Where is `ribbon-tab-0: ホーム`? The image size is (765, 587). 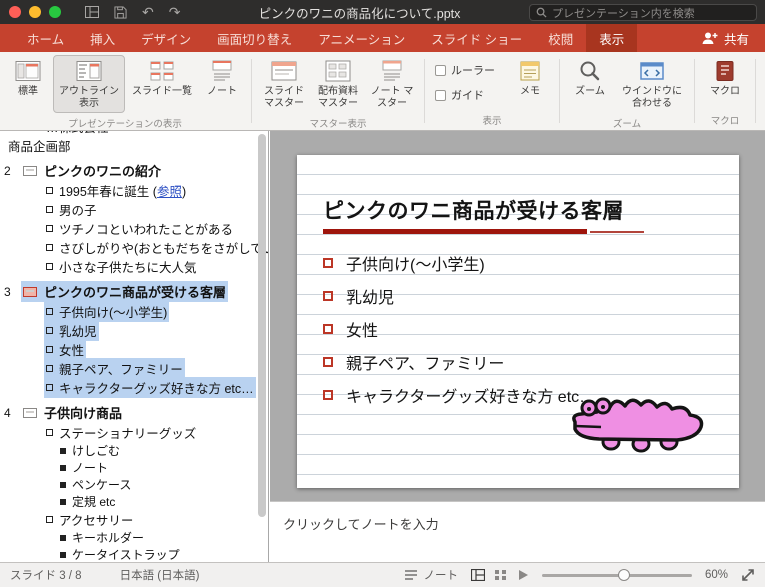
ribbon-tab-0: ホーム is located at coordinates (45, 38).